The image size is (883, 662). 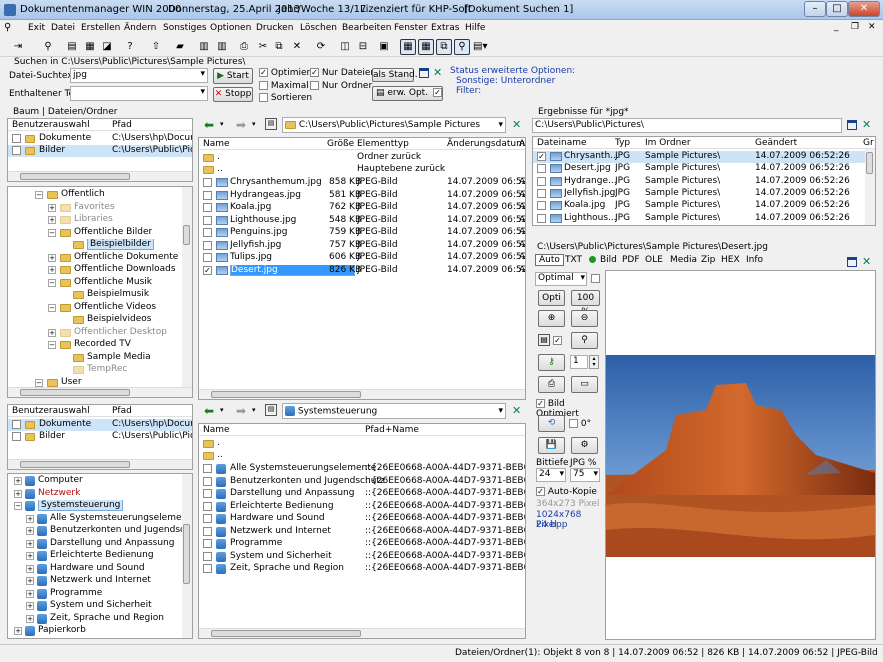 I want to click on left-tabs: Baum | Dateien/Ordner, so click(x=65, y=112).